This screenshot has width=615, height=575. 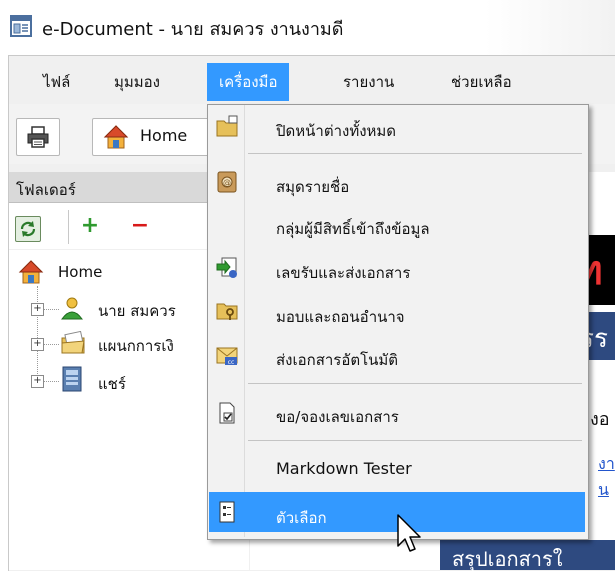 What do you see at coordinates (68, 227) in the screenshot?
I see `toolbar-separator` at bounding box center [68, 227].